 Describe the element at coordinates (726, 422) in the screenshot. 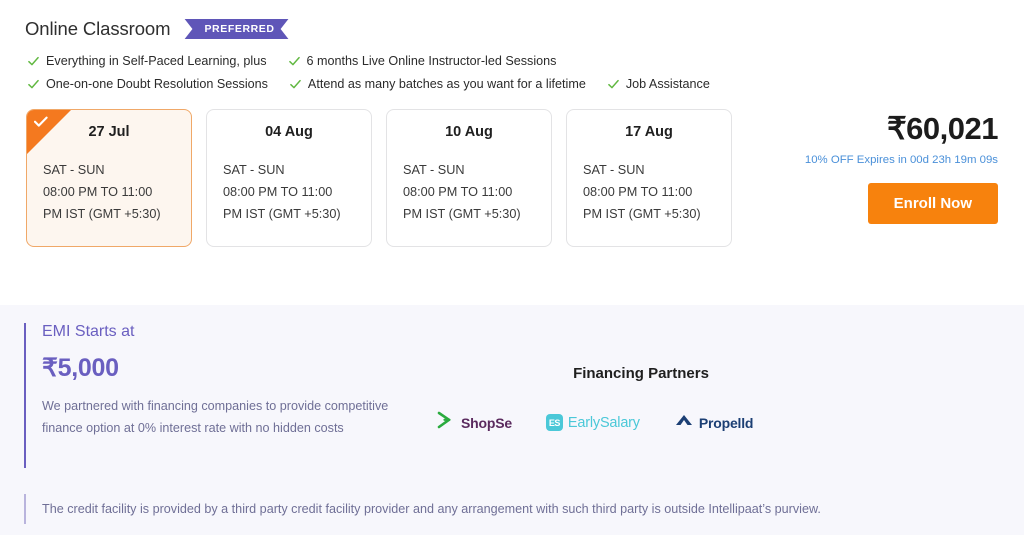

I see `partner-name: Propelld` at that location.